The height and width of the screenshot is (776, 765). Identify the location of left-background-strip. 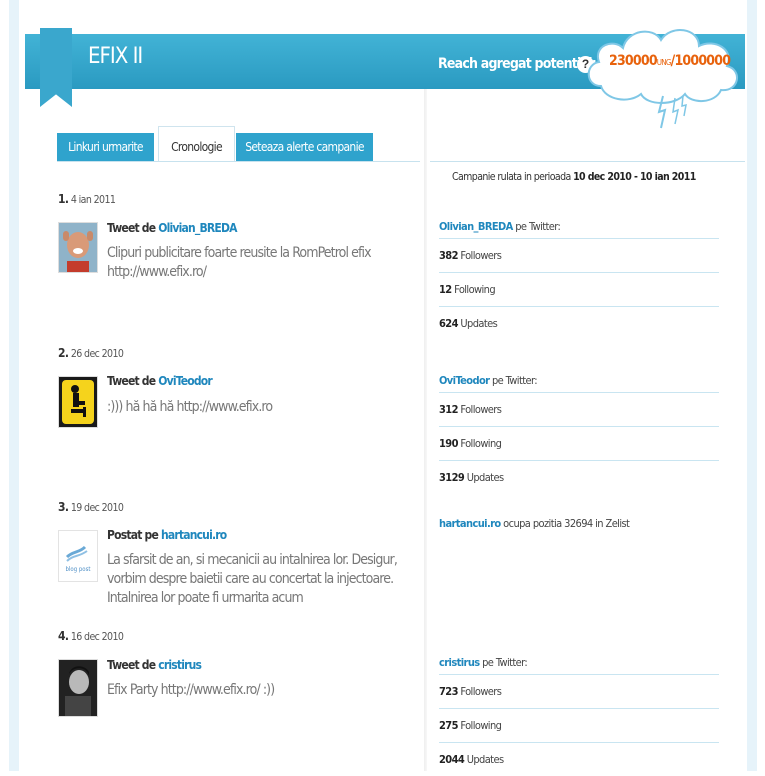
(14, 385).